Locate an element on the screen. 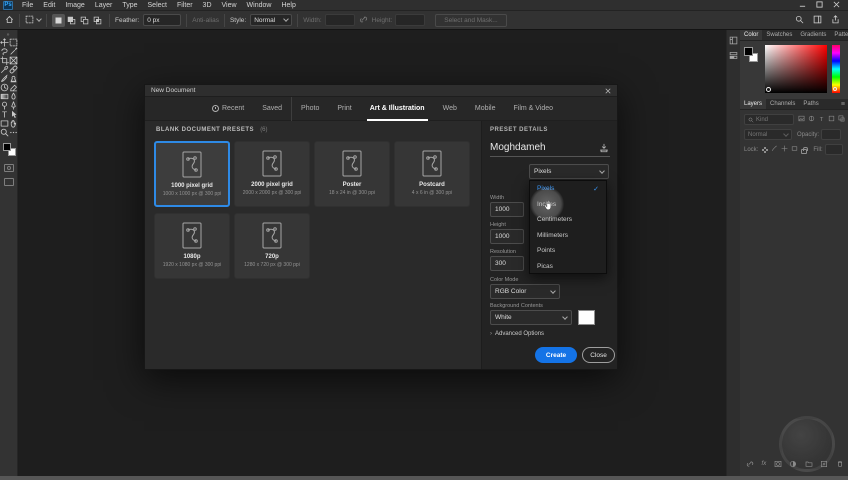 This screenshot has width=848, height=480. anti-alias-checkbox: Anti-alias is located at coordinates (205, 20).